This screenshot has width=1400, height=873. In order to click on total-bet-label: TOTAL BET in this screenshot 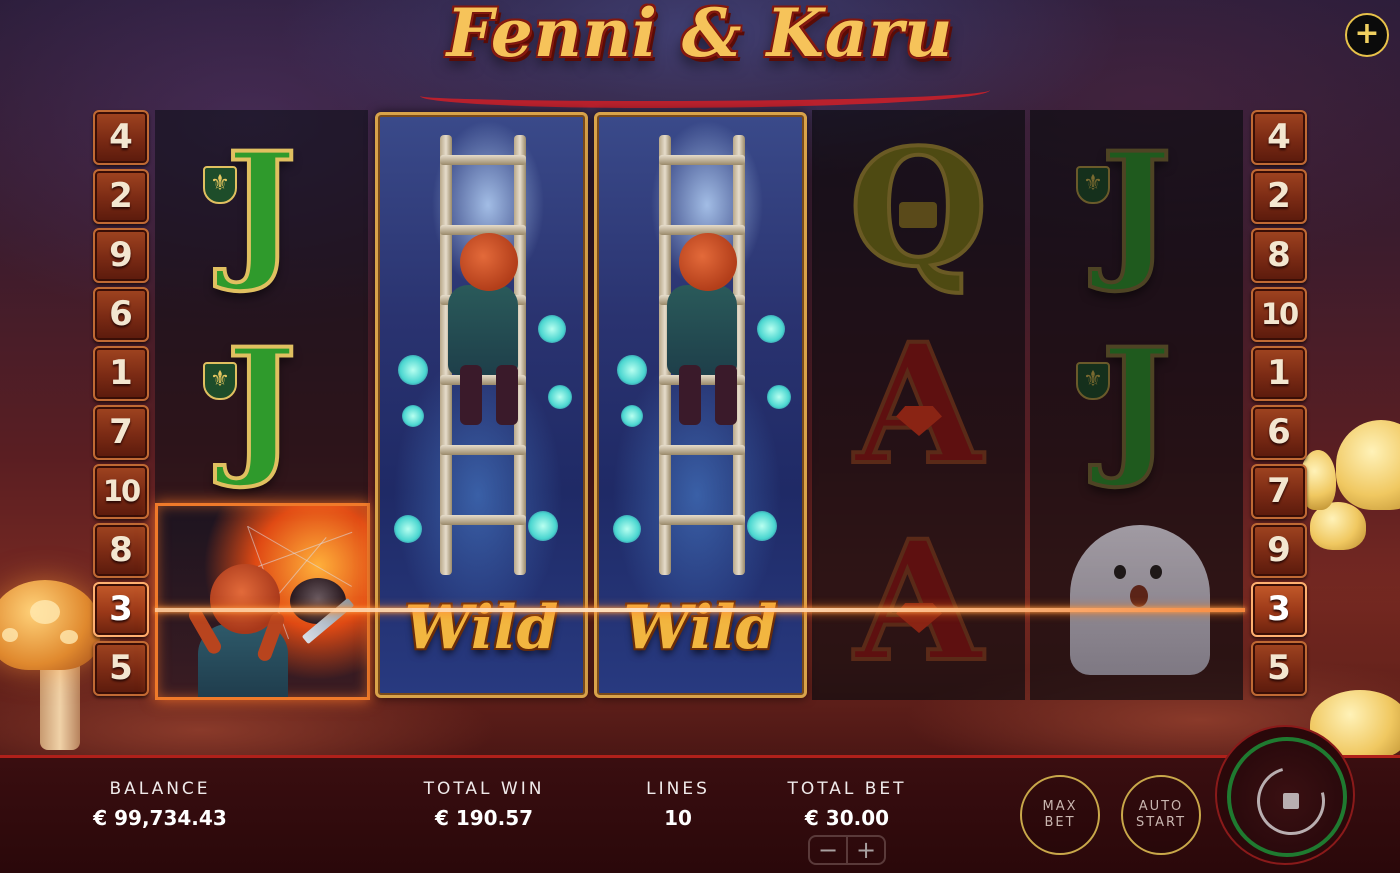, I will do `click(847, 789)`.